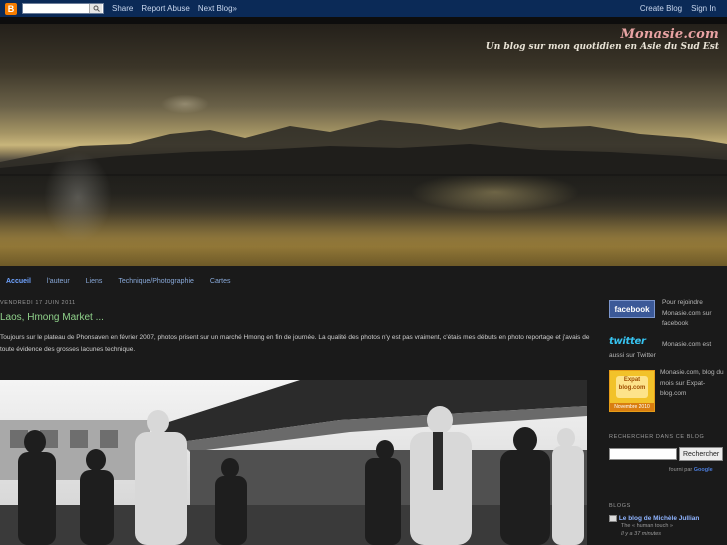 This screenshot has height=545, width=727. Describe the element at coordinates (701, 454) in the screenshot. I see `sidebar-search-button: Rechercher` at that location.